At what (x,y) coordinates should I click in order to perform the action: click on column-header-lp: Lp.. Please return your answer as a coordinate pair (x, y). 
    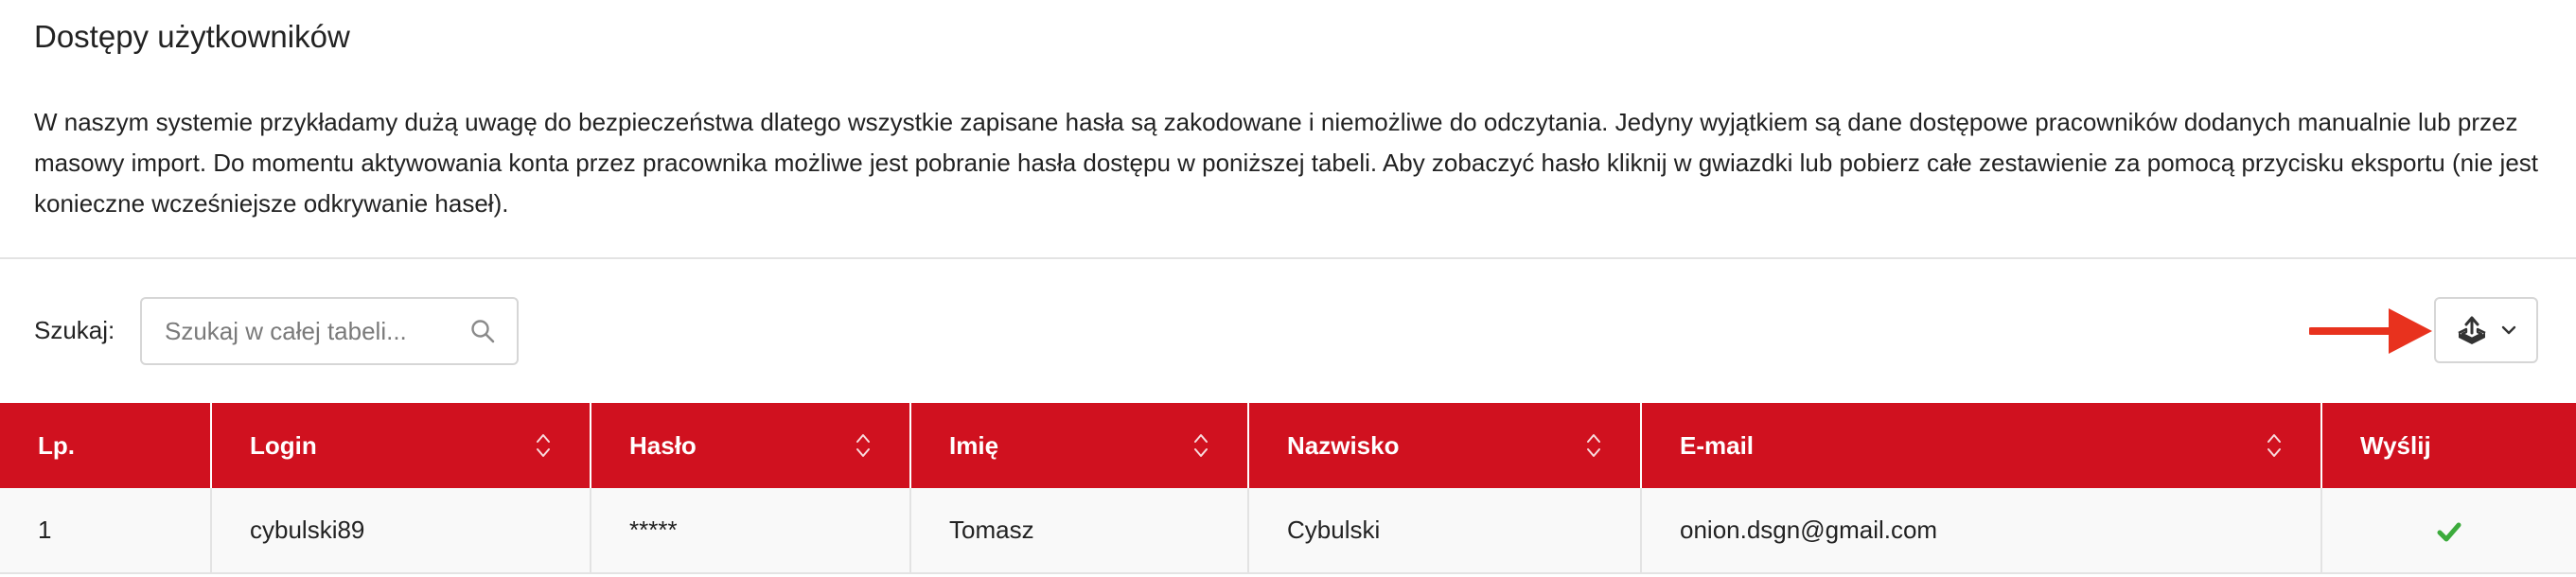
    Looking at the image, I should click on (106, 445).